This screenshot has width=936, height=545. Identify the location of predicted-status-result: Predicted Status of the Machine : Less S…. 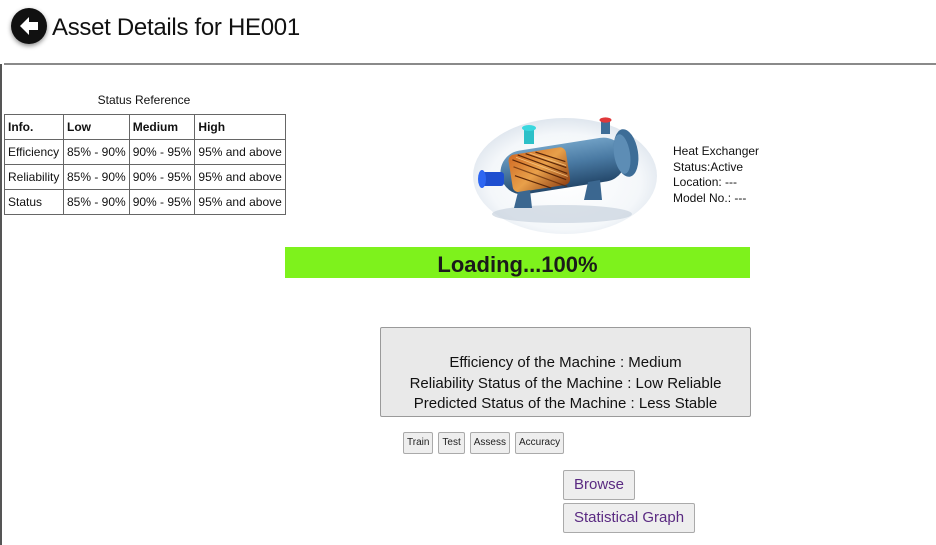
(565, 403).